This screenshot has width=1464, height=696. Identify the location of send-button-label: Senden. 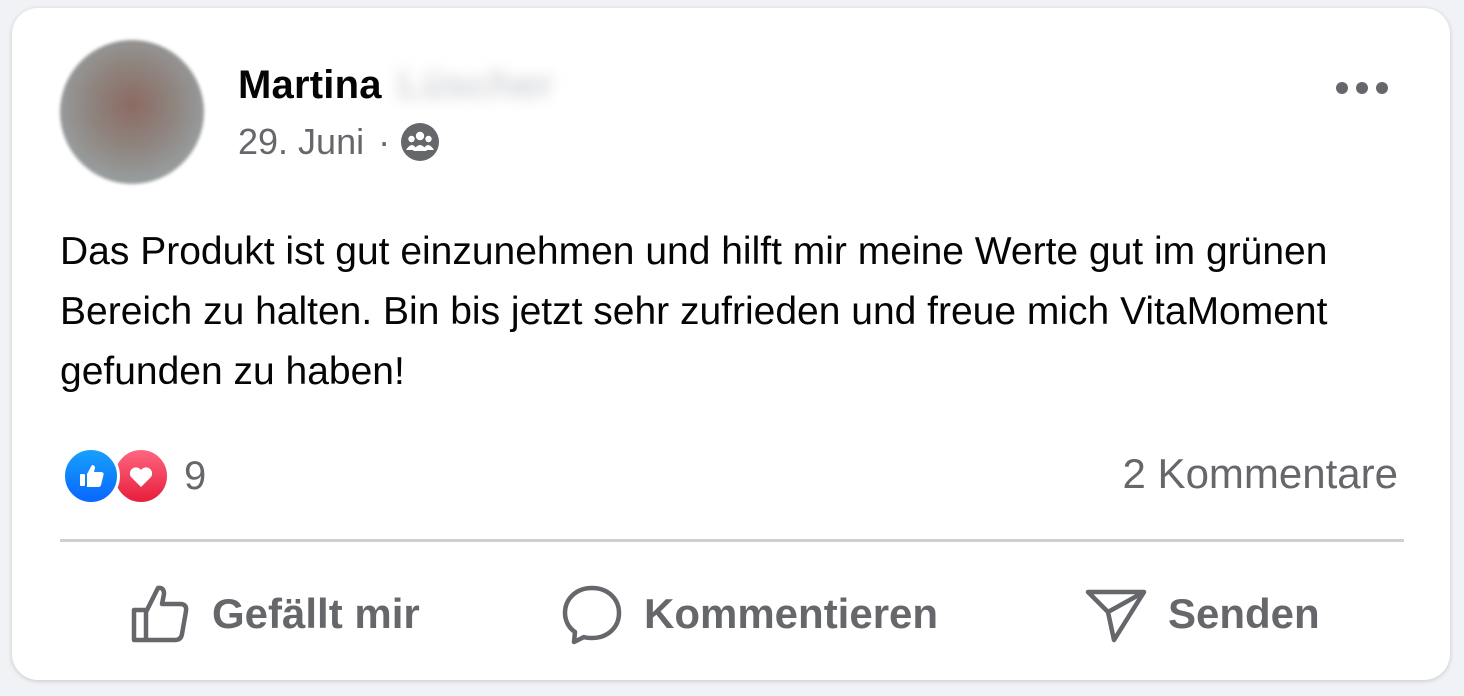
(1244, 613).